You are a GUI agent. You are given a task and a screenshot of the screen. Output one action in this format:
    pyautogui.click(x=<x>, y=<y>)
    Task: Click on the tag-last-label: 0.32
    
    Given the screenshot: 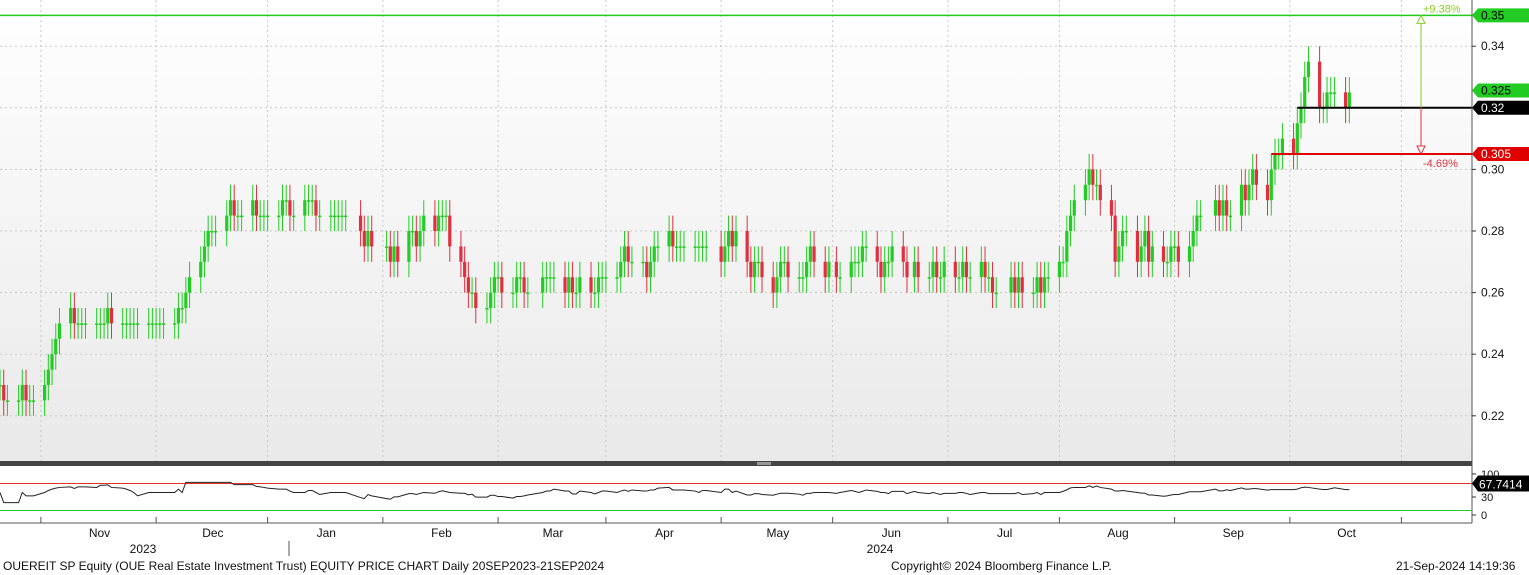 What is the action you would take?
    pyautogui.click(x=1493, y=108)
    